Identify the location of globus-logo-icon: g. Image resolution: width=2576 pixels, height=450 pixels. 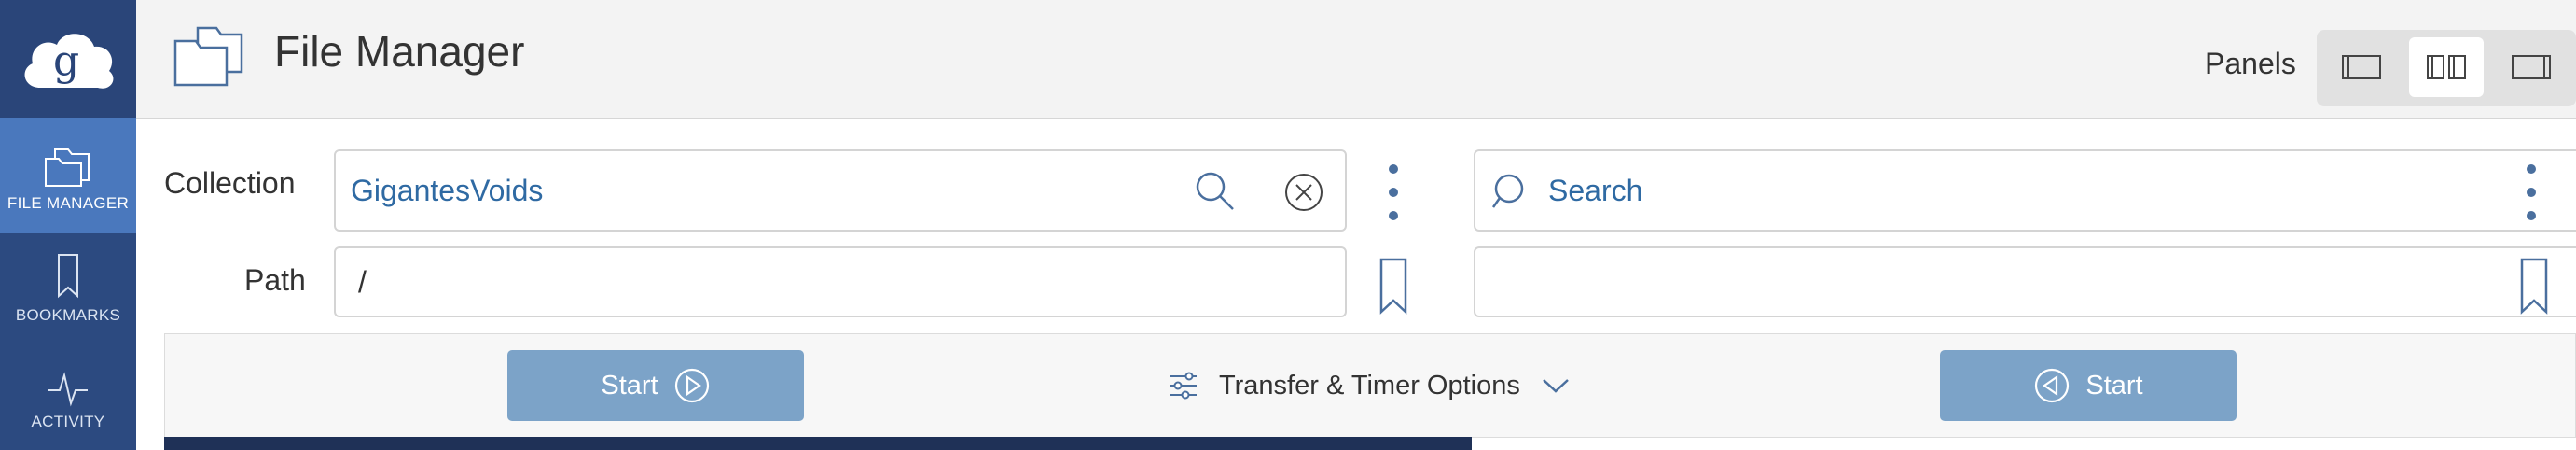
(68, 59).